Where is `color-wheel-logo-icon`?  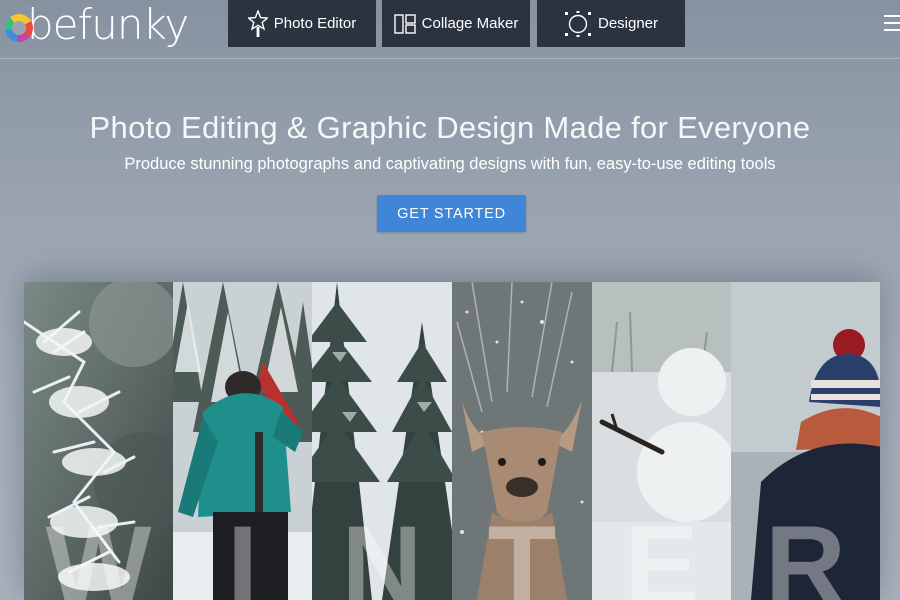
color-wheel-logo-icon is located at coordinates (19, 28).